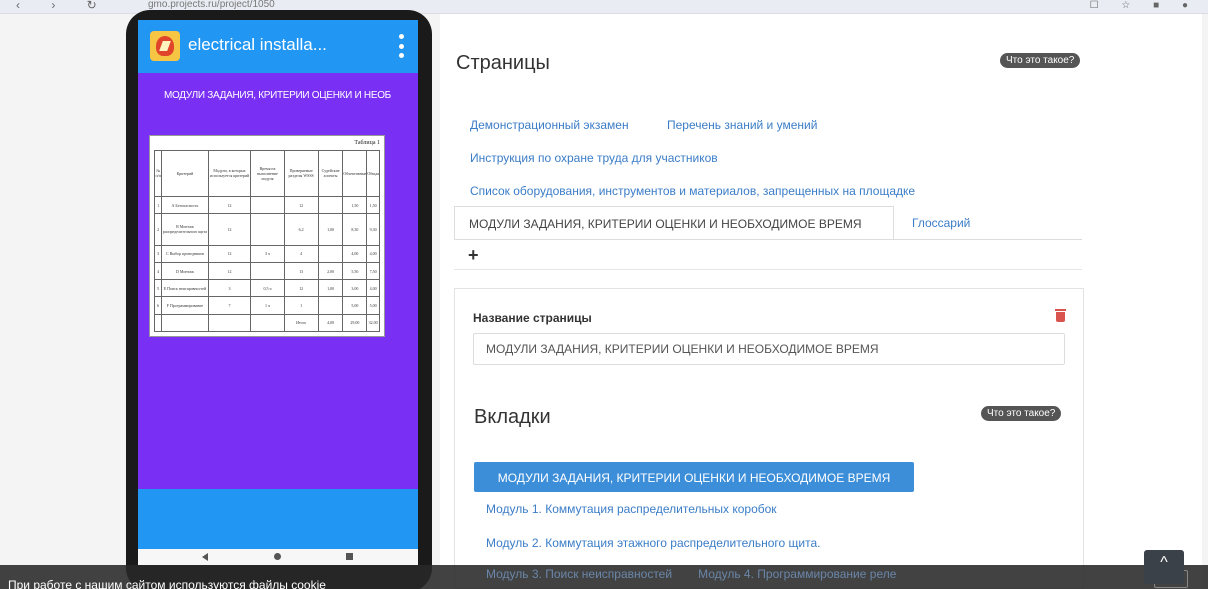 This screenshot has width=1208, height=589. What do you see at coordinates (742, 125) in the screenshot?
I see `page-link-knowledge: Перечень знаний и умений` at bounding box center [742, 125].